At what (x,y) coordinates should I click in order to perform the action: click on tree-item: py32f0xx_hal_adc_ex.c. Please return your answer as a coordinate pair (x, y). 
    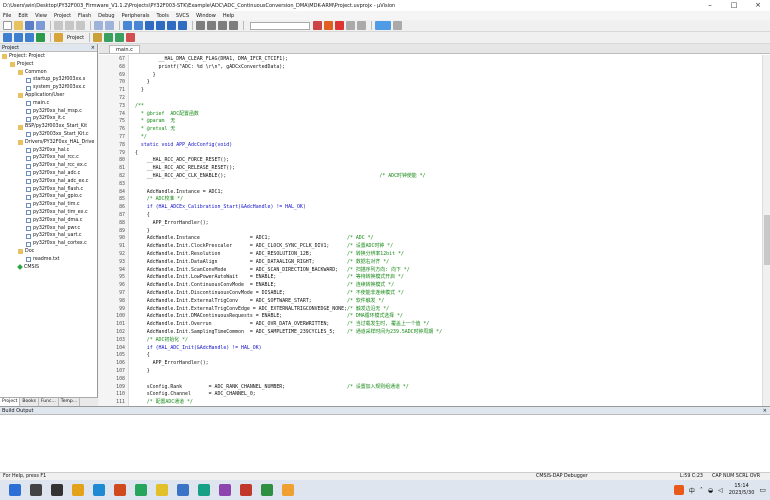
    Looking at the image, I should click on (48, 182).